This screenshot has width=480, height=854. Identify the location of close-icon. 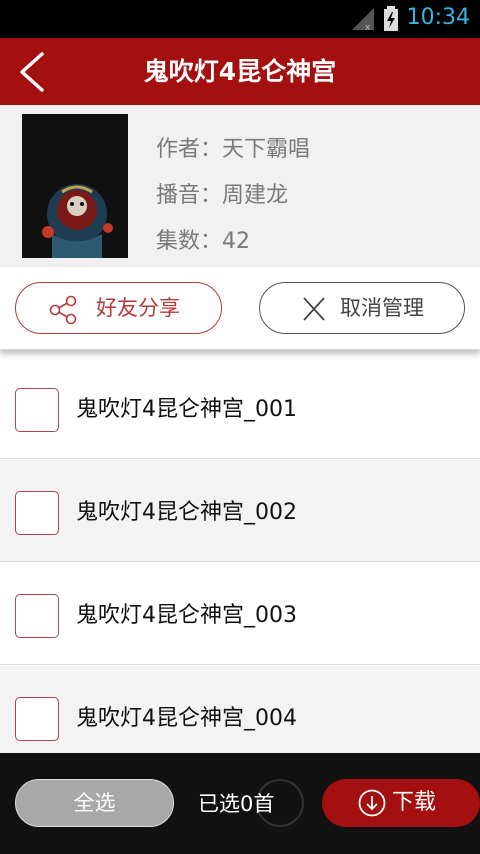
(314, 309).